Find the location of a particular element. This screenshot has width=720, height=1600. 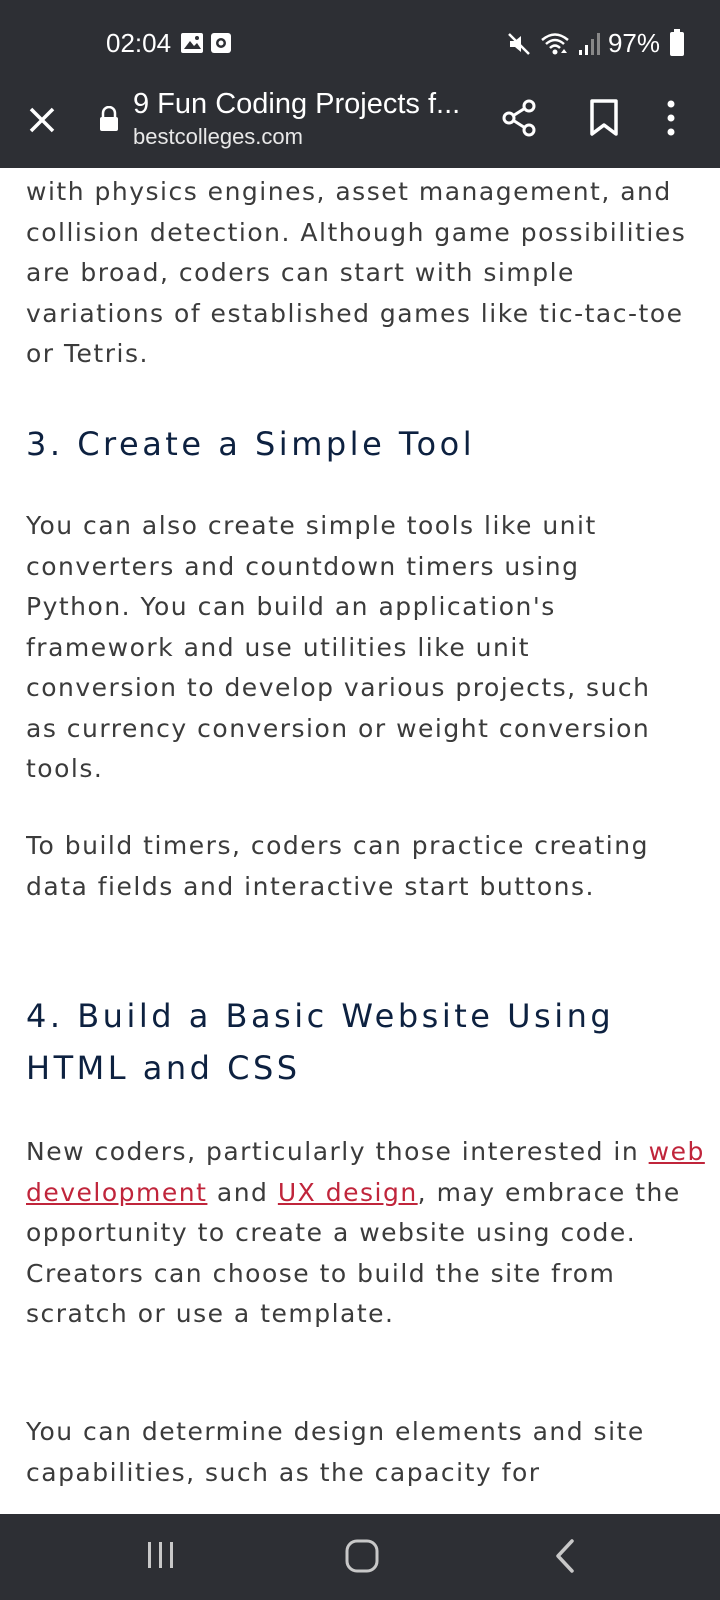

wifi-icon is located at coordinates (555, 43).